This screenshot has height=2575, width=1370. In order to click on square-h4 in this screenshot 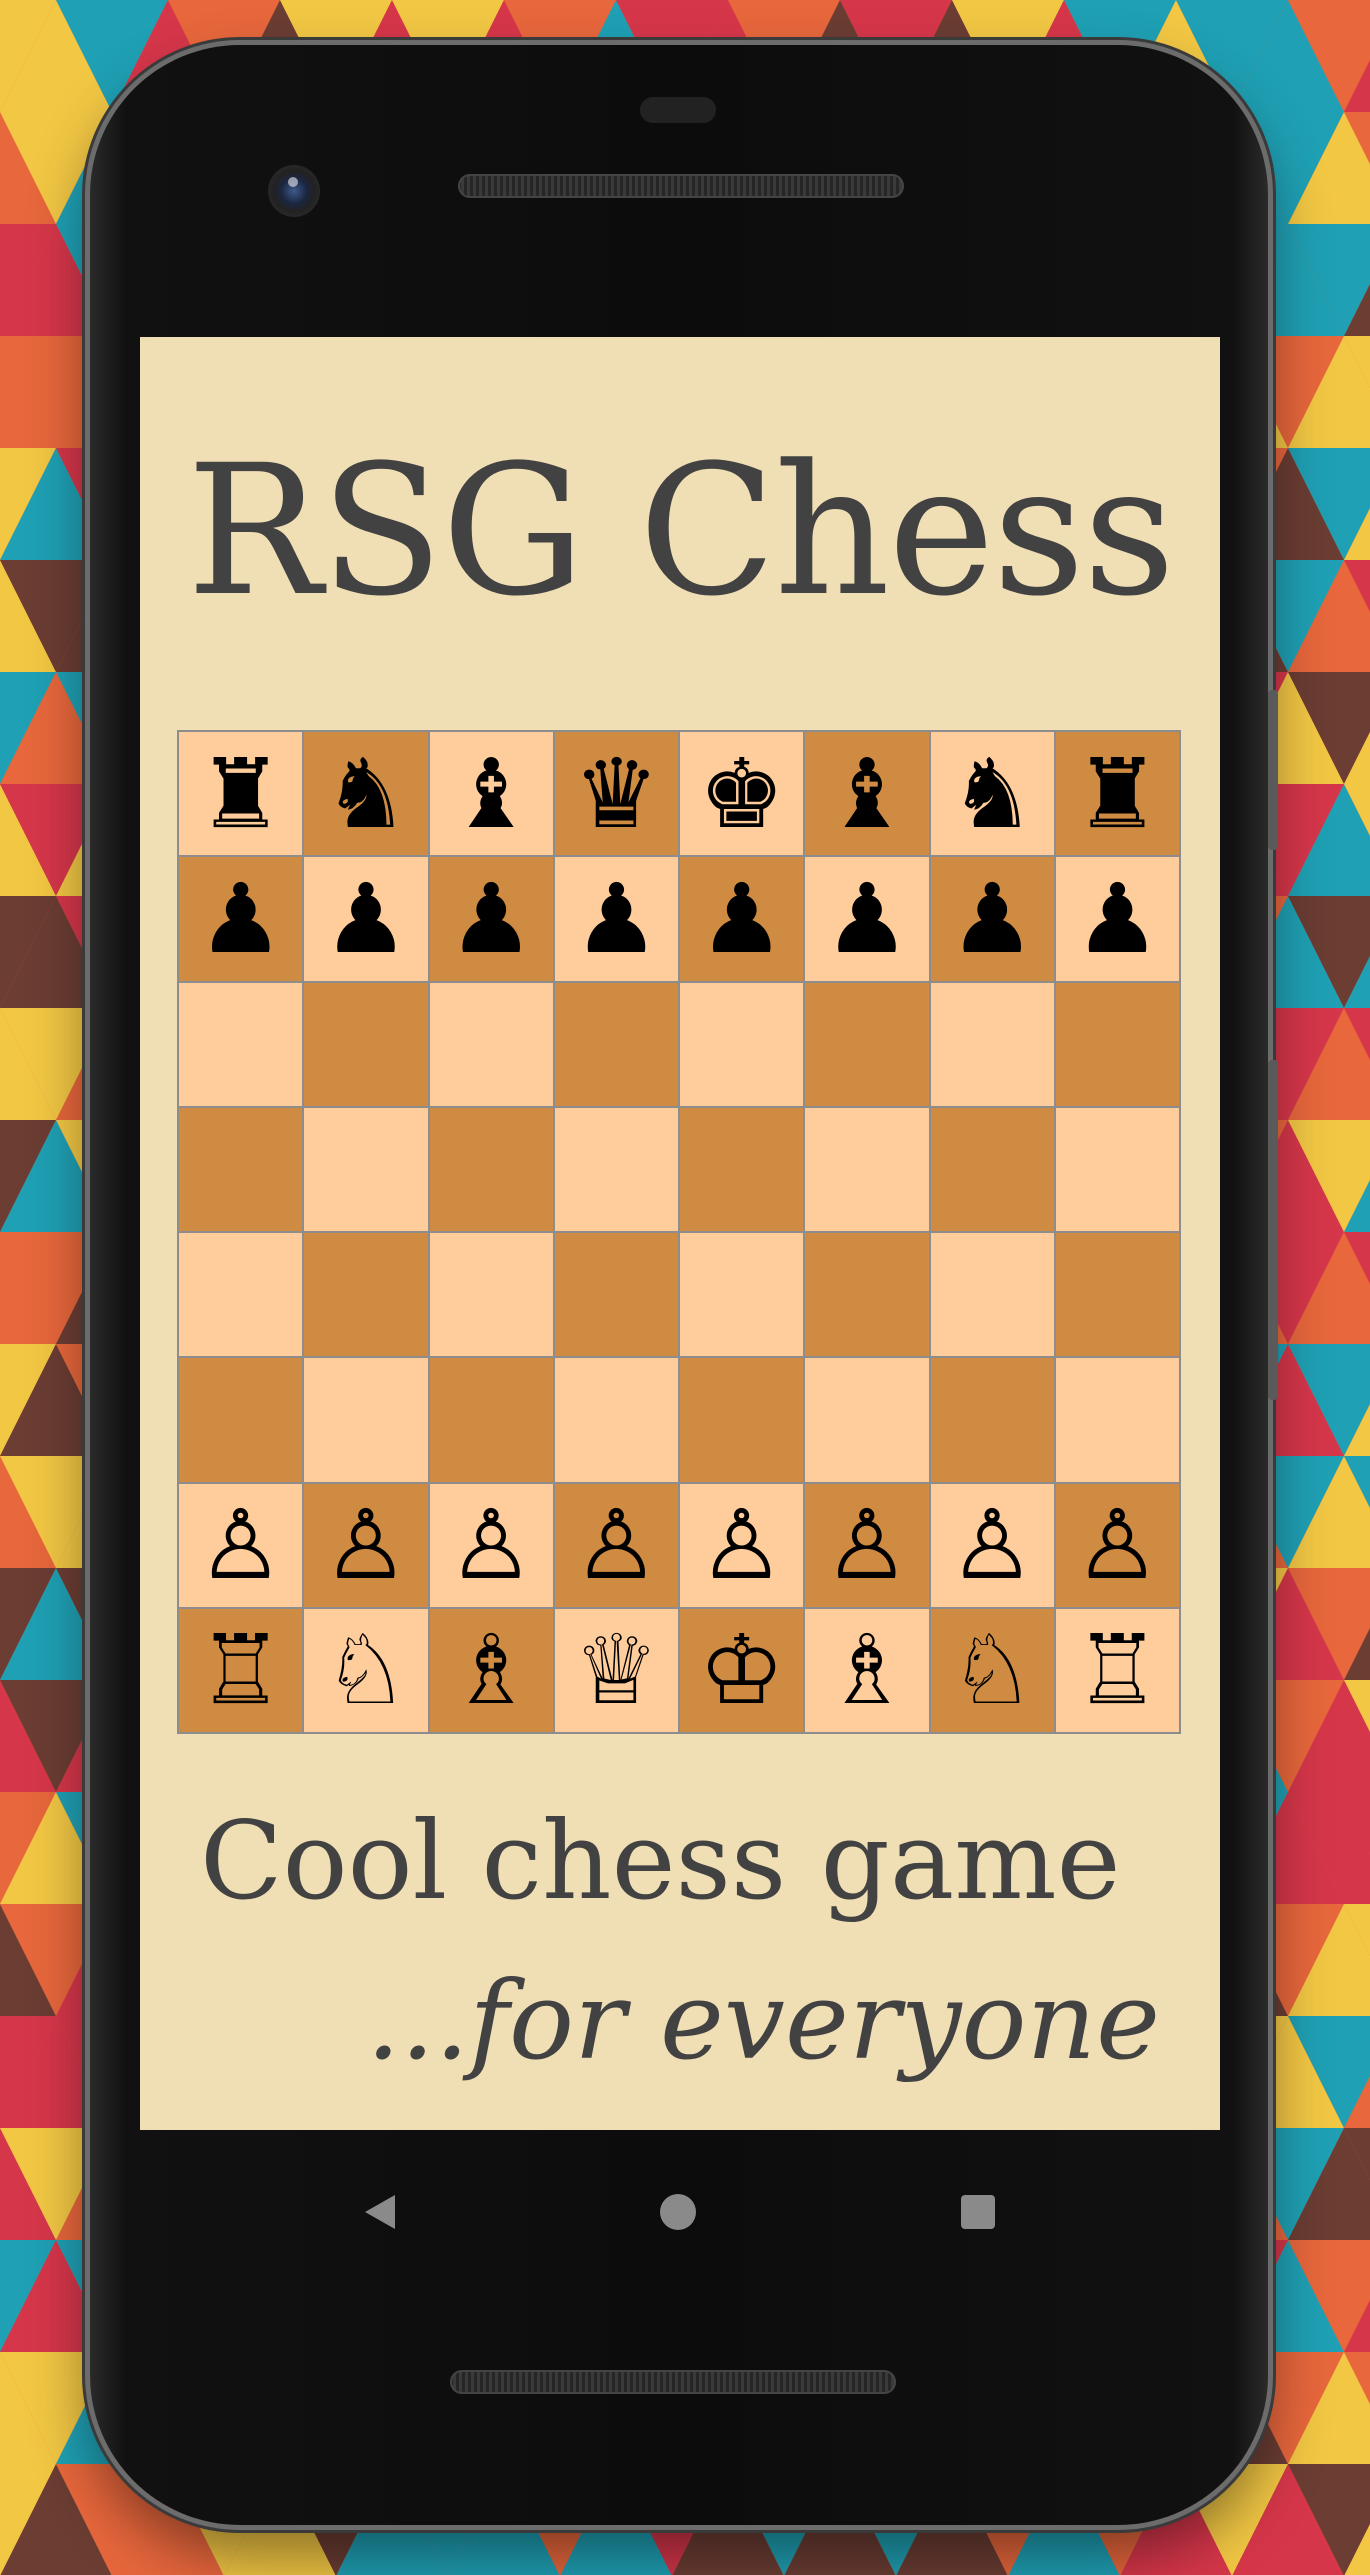, I will do `click(1117, 1295)`.